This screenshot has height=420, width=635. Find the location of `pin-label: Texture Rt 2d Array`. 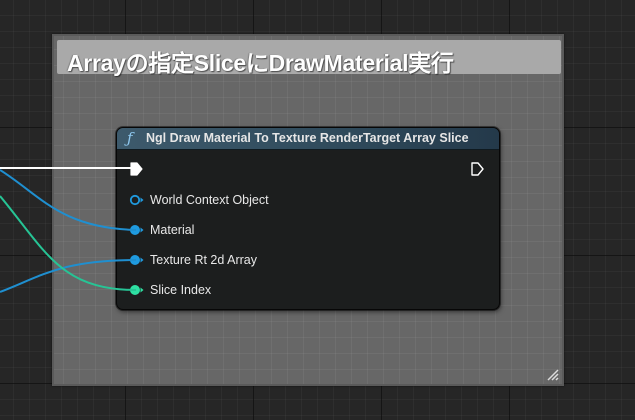

pin-label: Texture Rt 2d Array is located at coordinates (203, 260).